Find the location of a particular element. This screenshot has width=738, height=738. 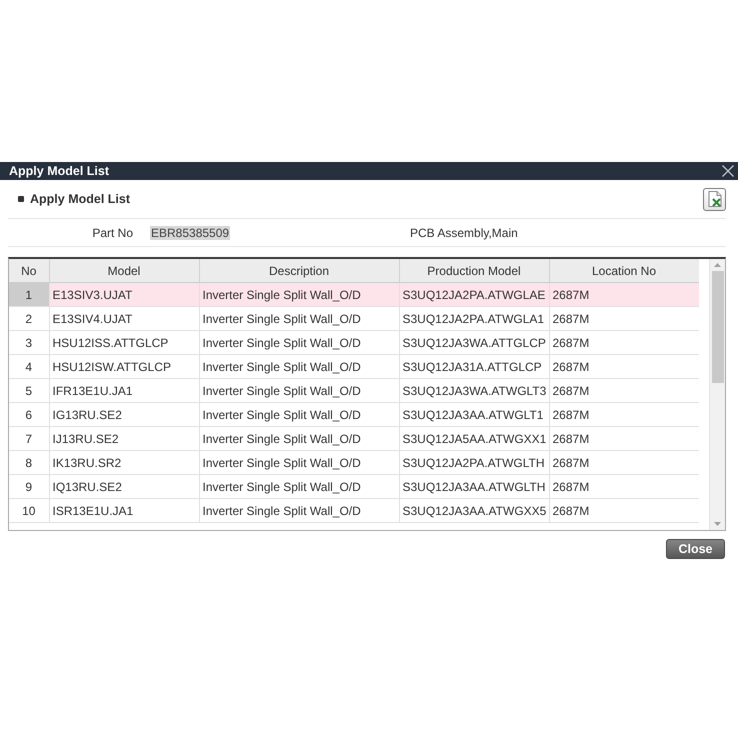

table-cell: Inverter Single Split Wall_O/D is located at coordinates (299, 510).